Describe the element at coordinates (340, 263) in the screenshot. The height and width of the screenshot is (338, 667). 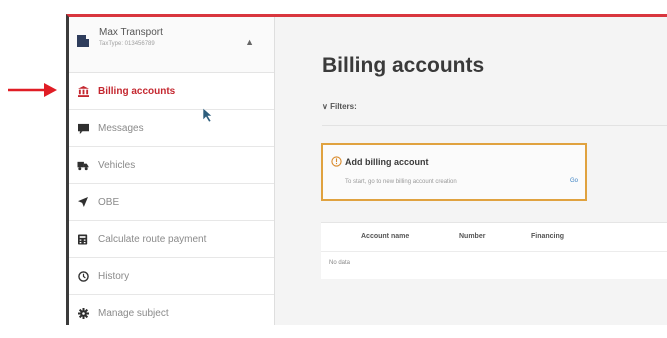
I see `empty-state-text: No data` at that location.